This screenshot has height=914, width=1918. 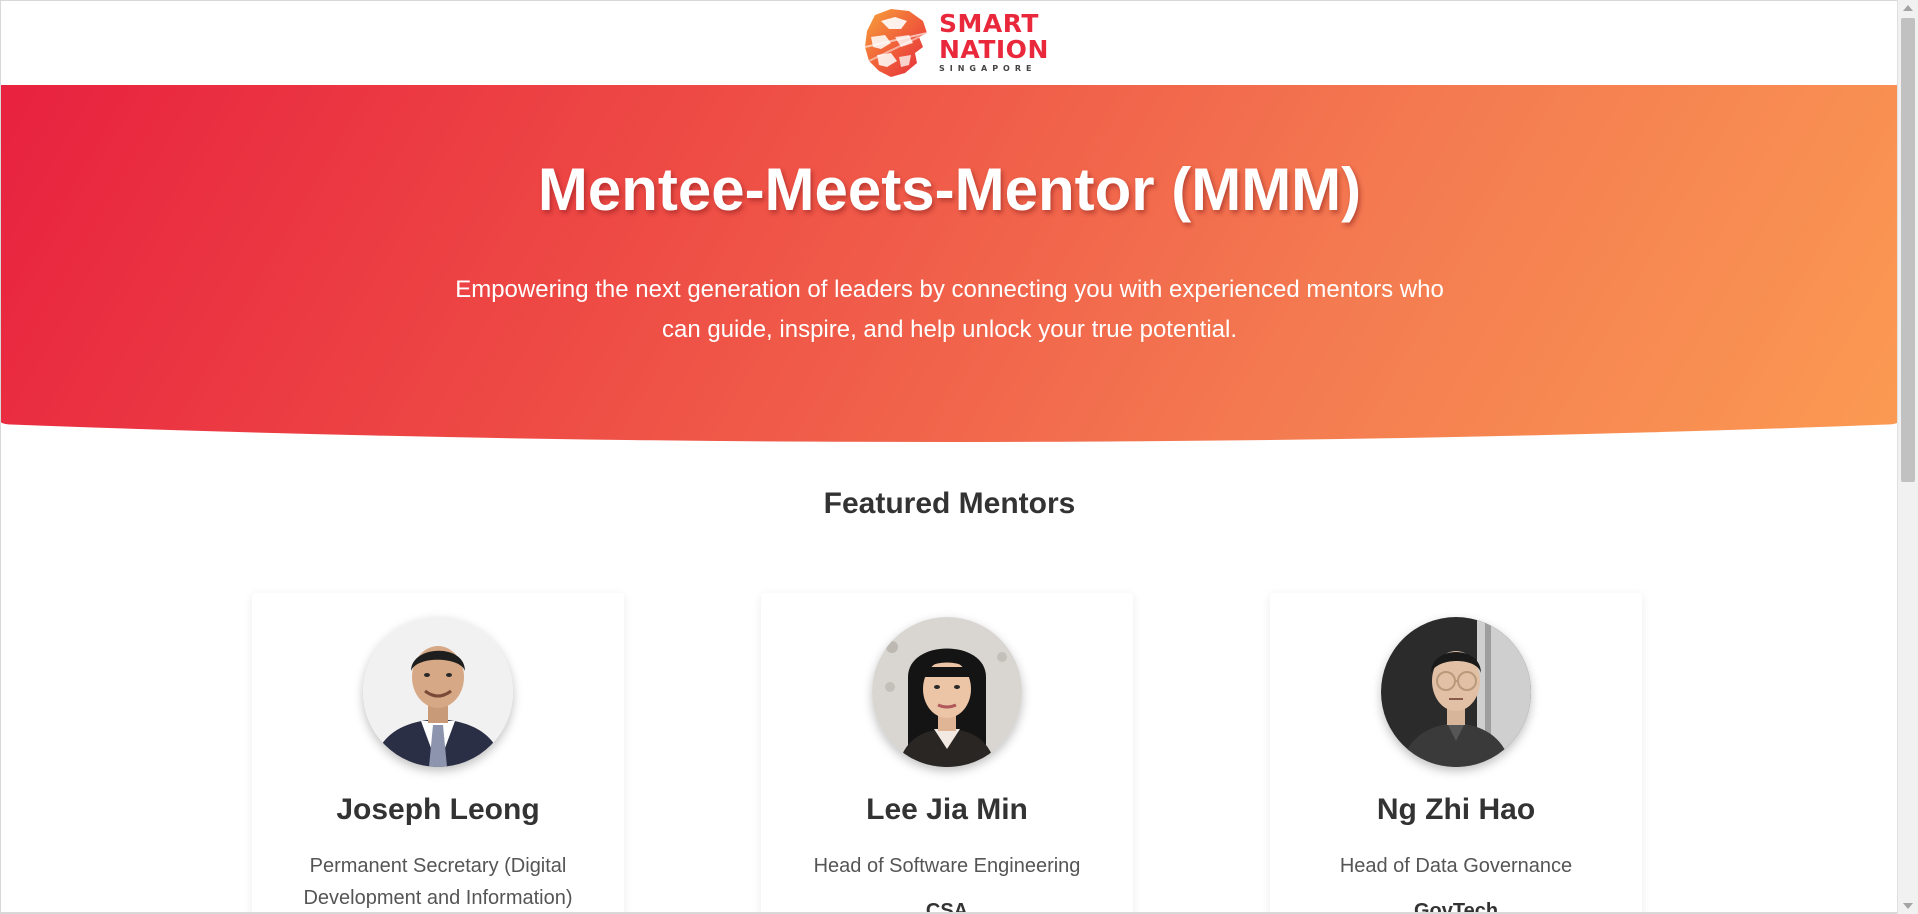 I want to click on logo-line-nation: NATION, so click(x=994, y=49).